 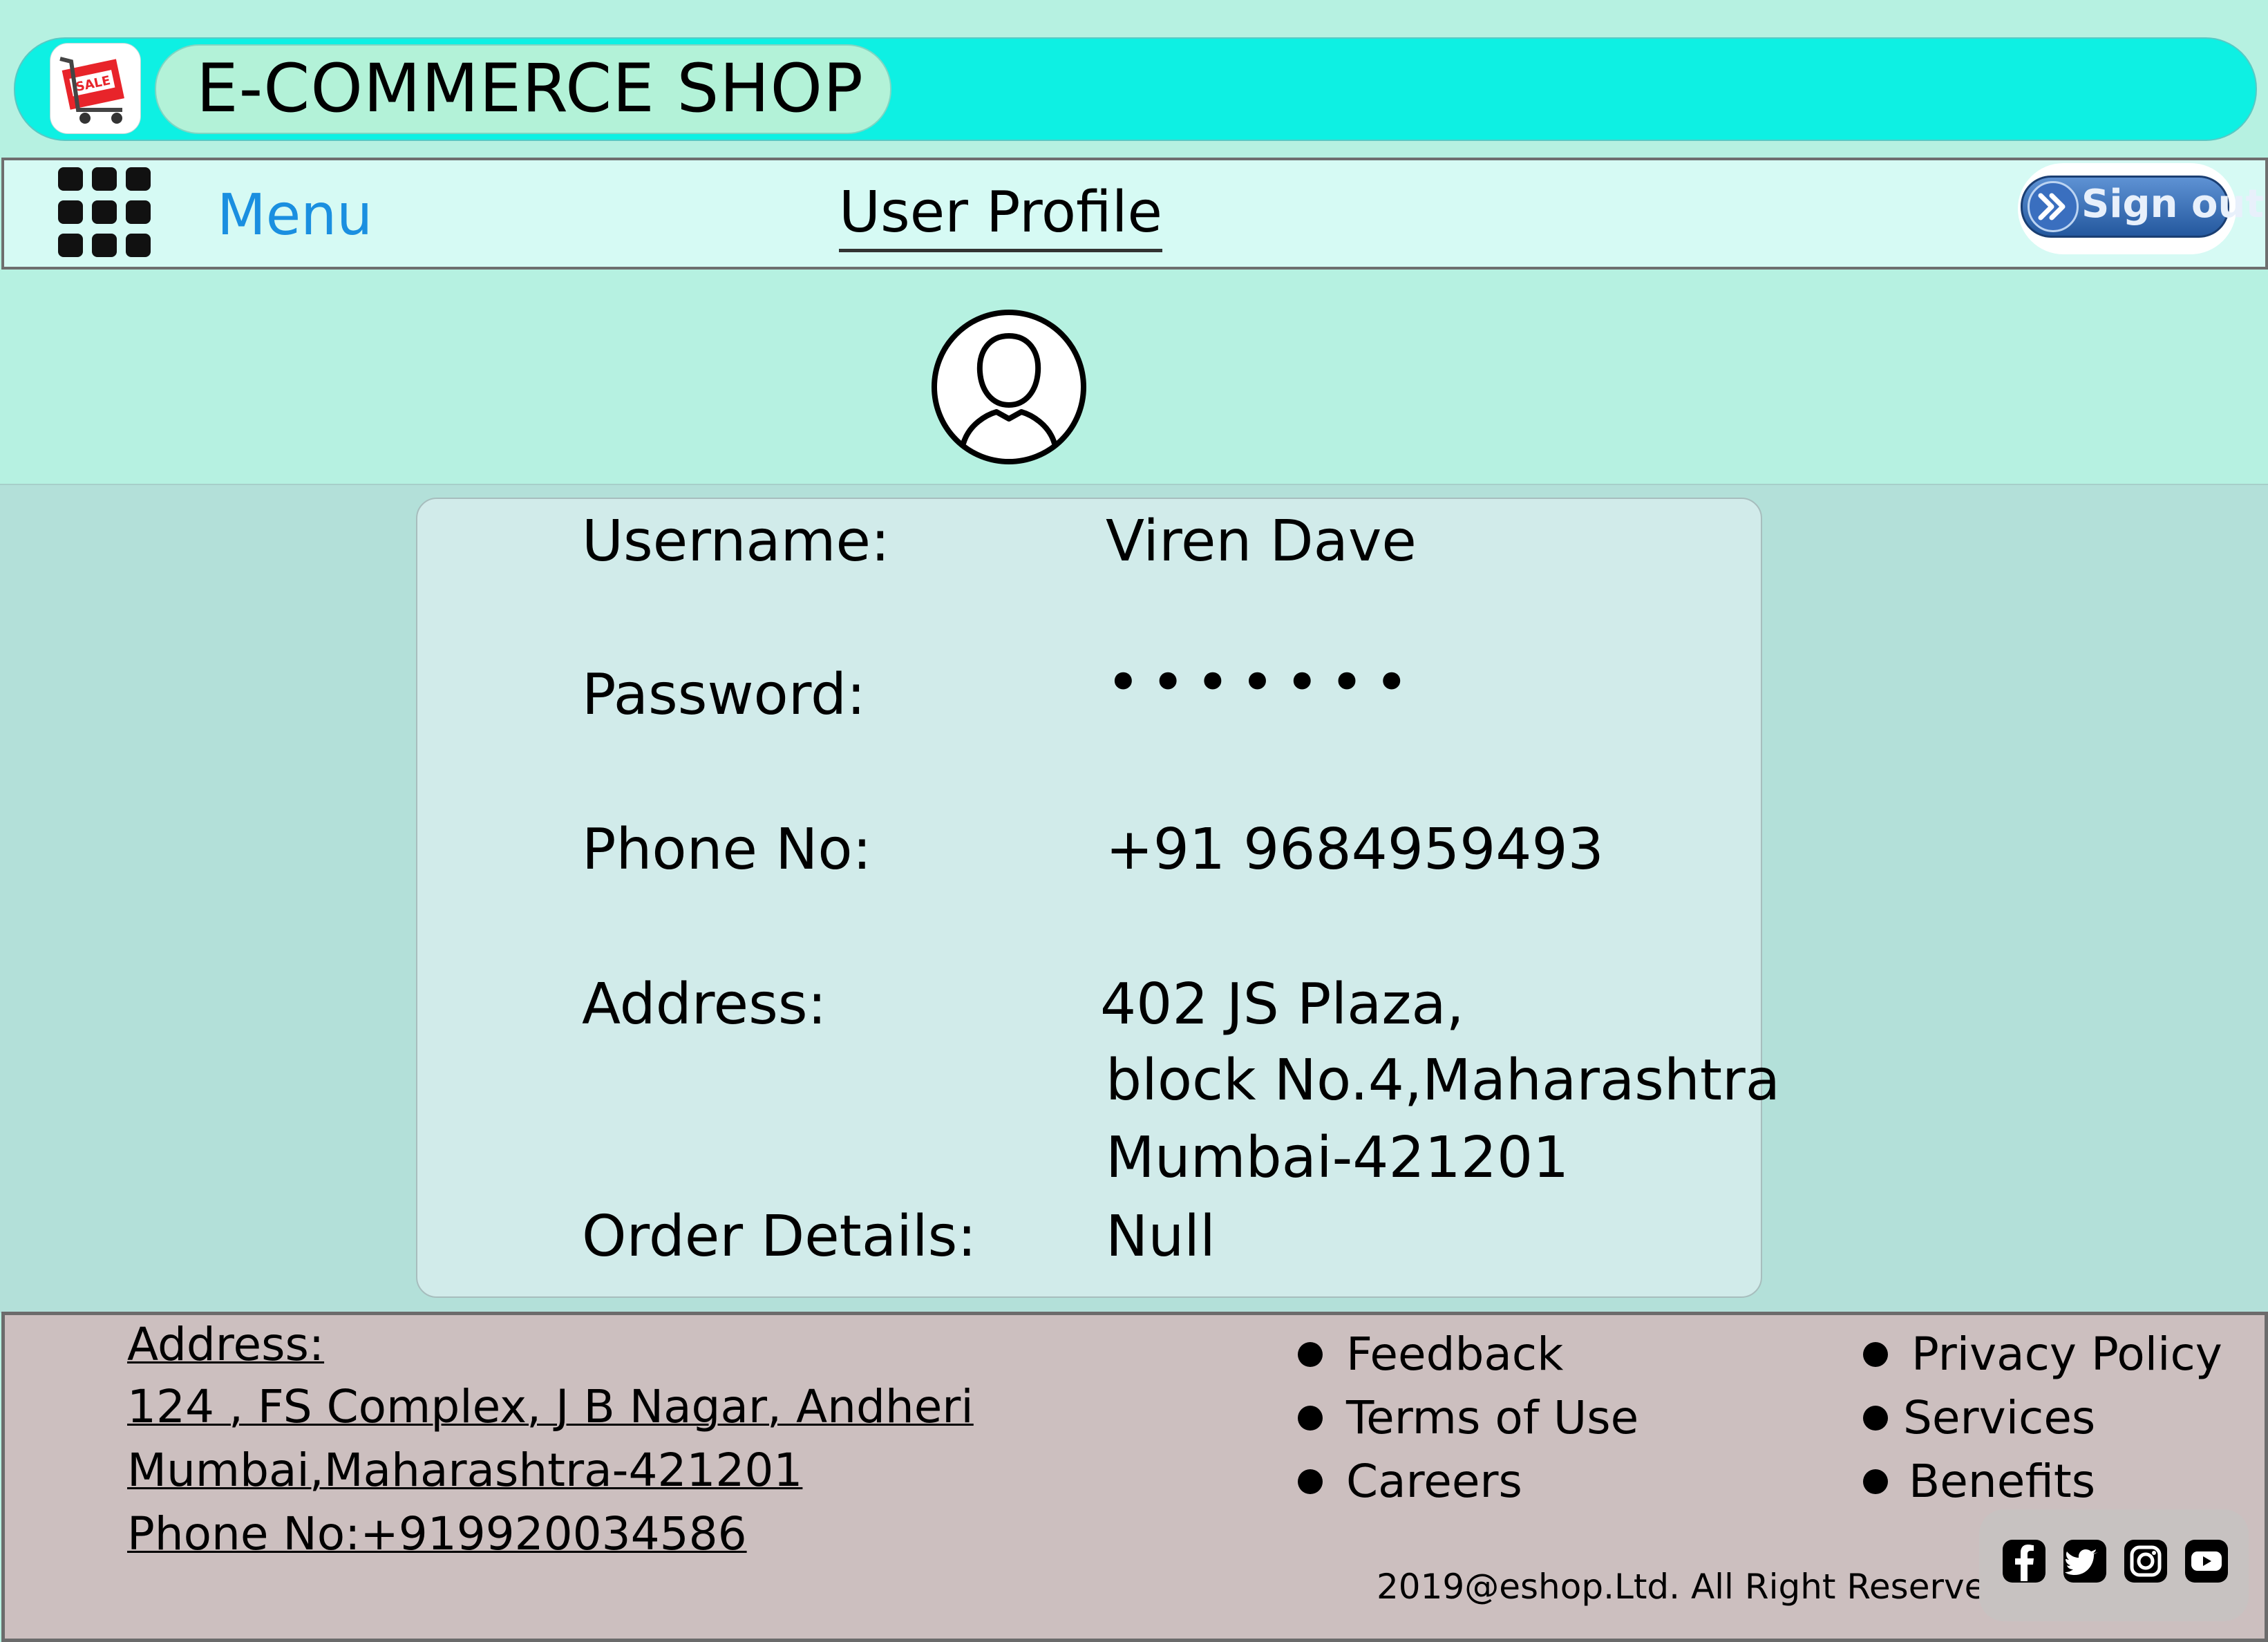 I want to click on address-line: 402 JS Plaza,, so click(x=1282, y=1004).